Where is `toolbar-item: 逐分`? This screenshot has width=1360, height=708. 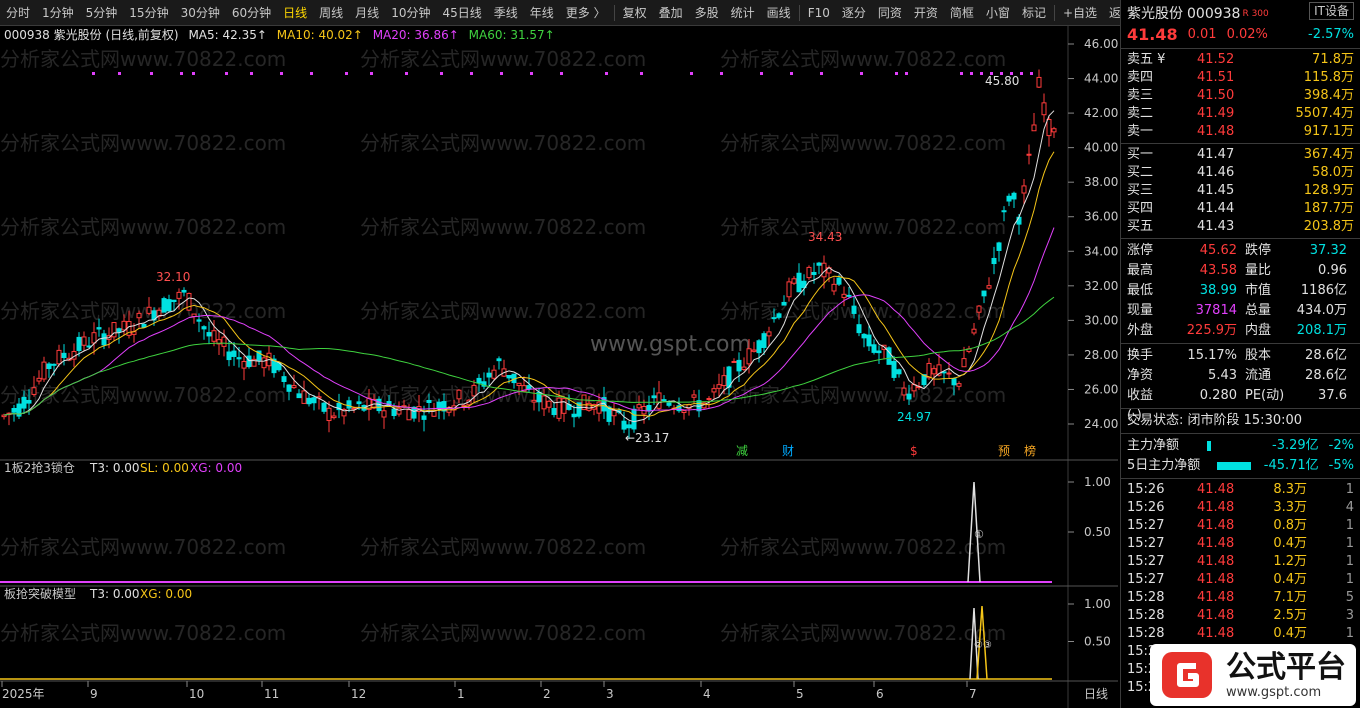
toolbar-item: 逐分 is located at coordinates (854, 13).